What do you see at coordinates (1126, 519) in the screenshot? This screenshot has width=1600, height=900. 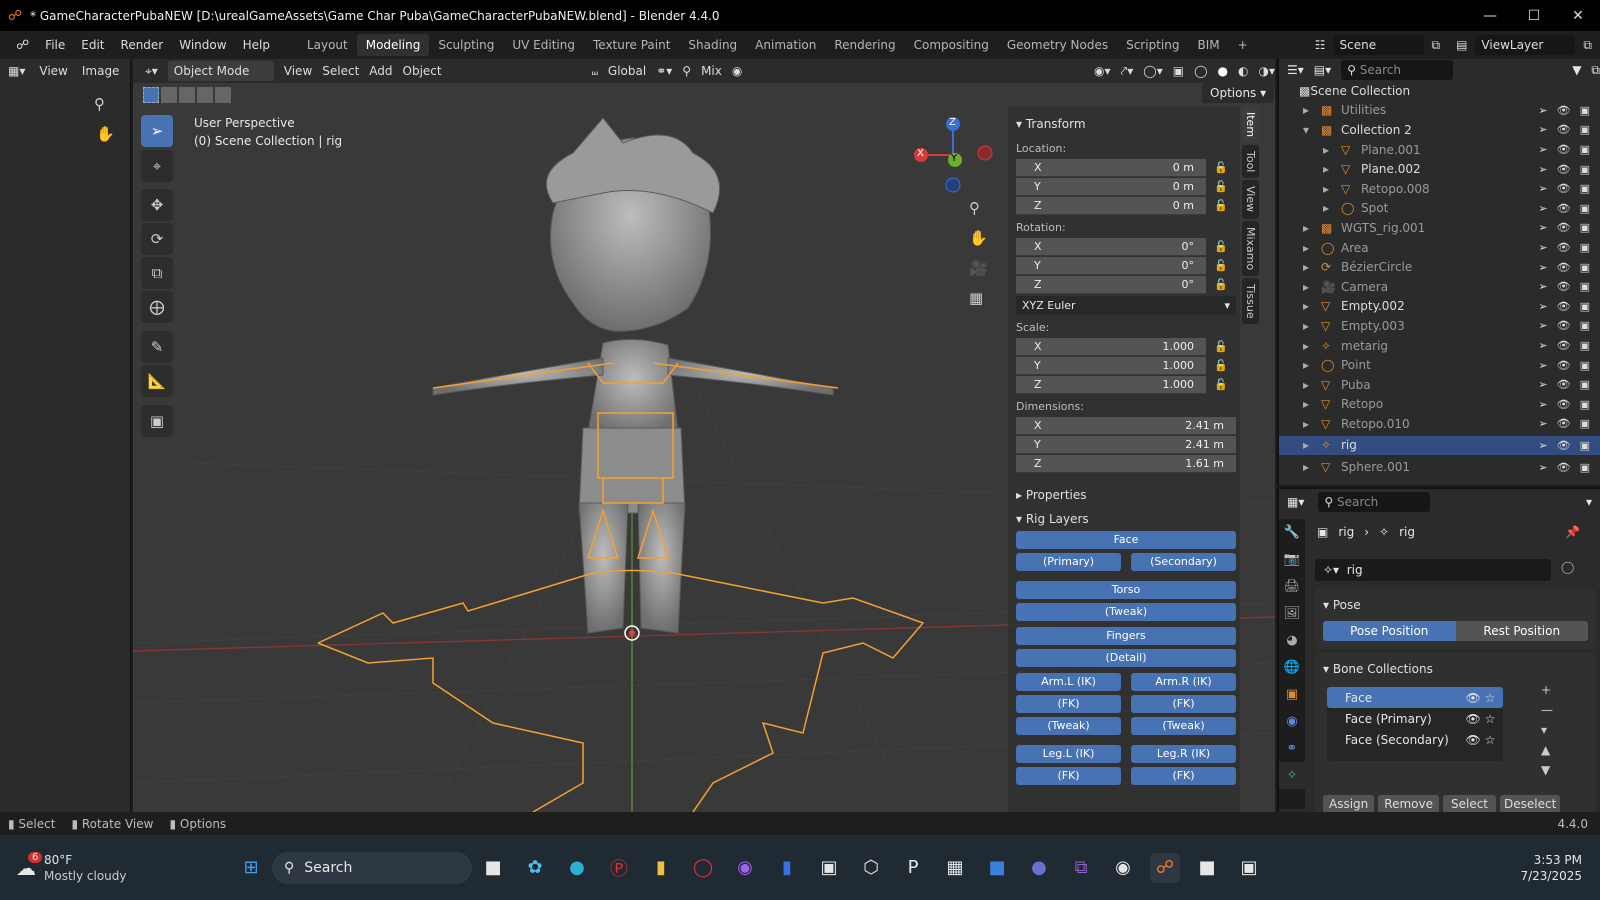 I see `rig-layers-section-header: ▾ Rig Layers` at bounding box center [1126, 519].